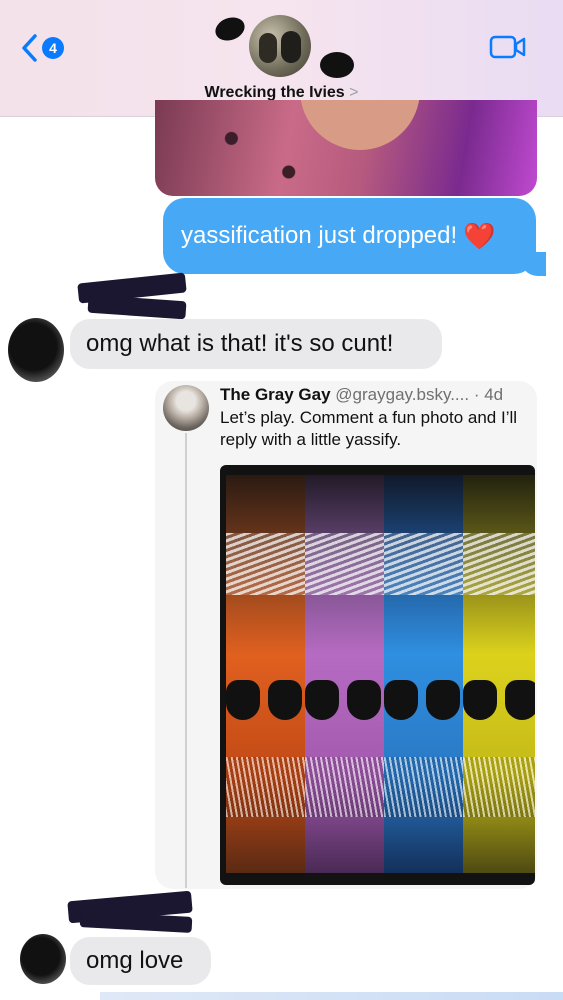 This screenshot has height=1000, width=563. What do you see at coordinates (354, 92) in the screenshot?
I see `chevron-right-icon: >` at bounding box center [354, 92].